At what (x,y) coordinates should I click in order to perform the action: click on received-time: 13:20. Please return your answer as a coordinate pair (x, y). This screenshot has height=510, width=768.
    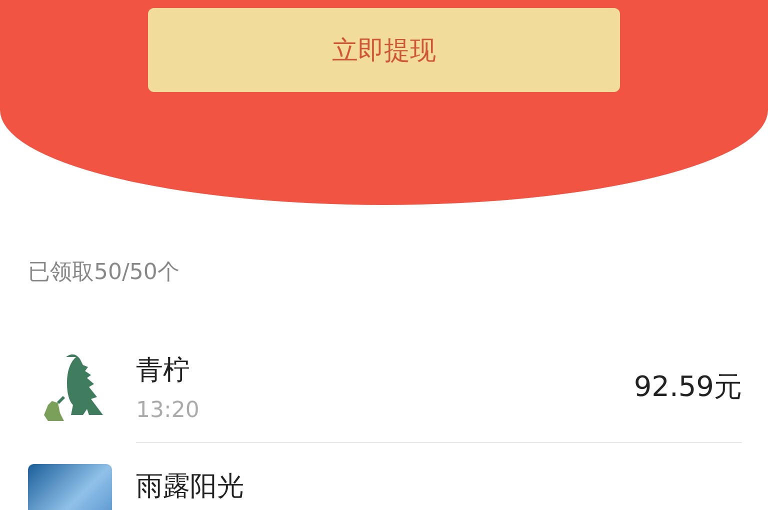
    Looking at the image, I should click on (168, 410).